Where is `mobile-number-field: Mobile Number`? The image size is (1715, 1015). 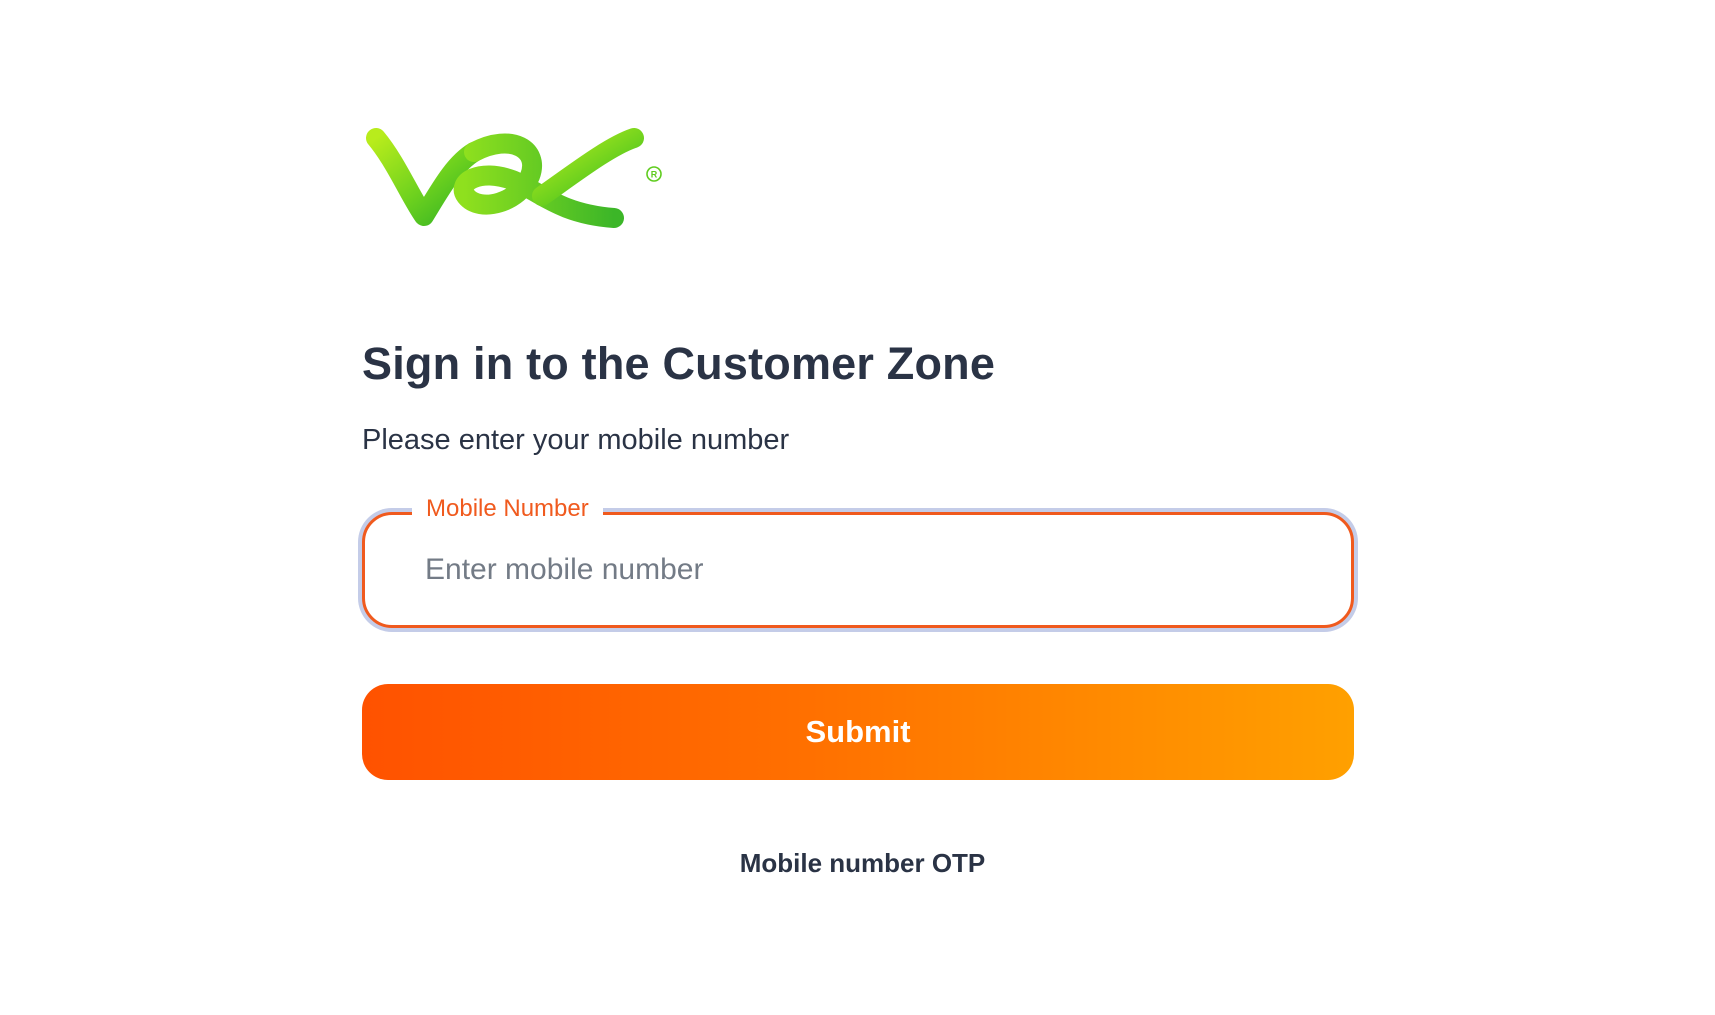 mobile-number-field: Mobile Number is located at coordinates (858, 561).